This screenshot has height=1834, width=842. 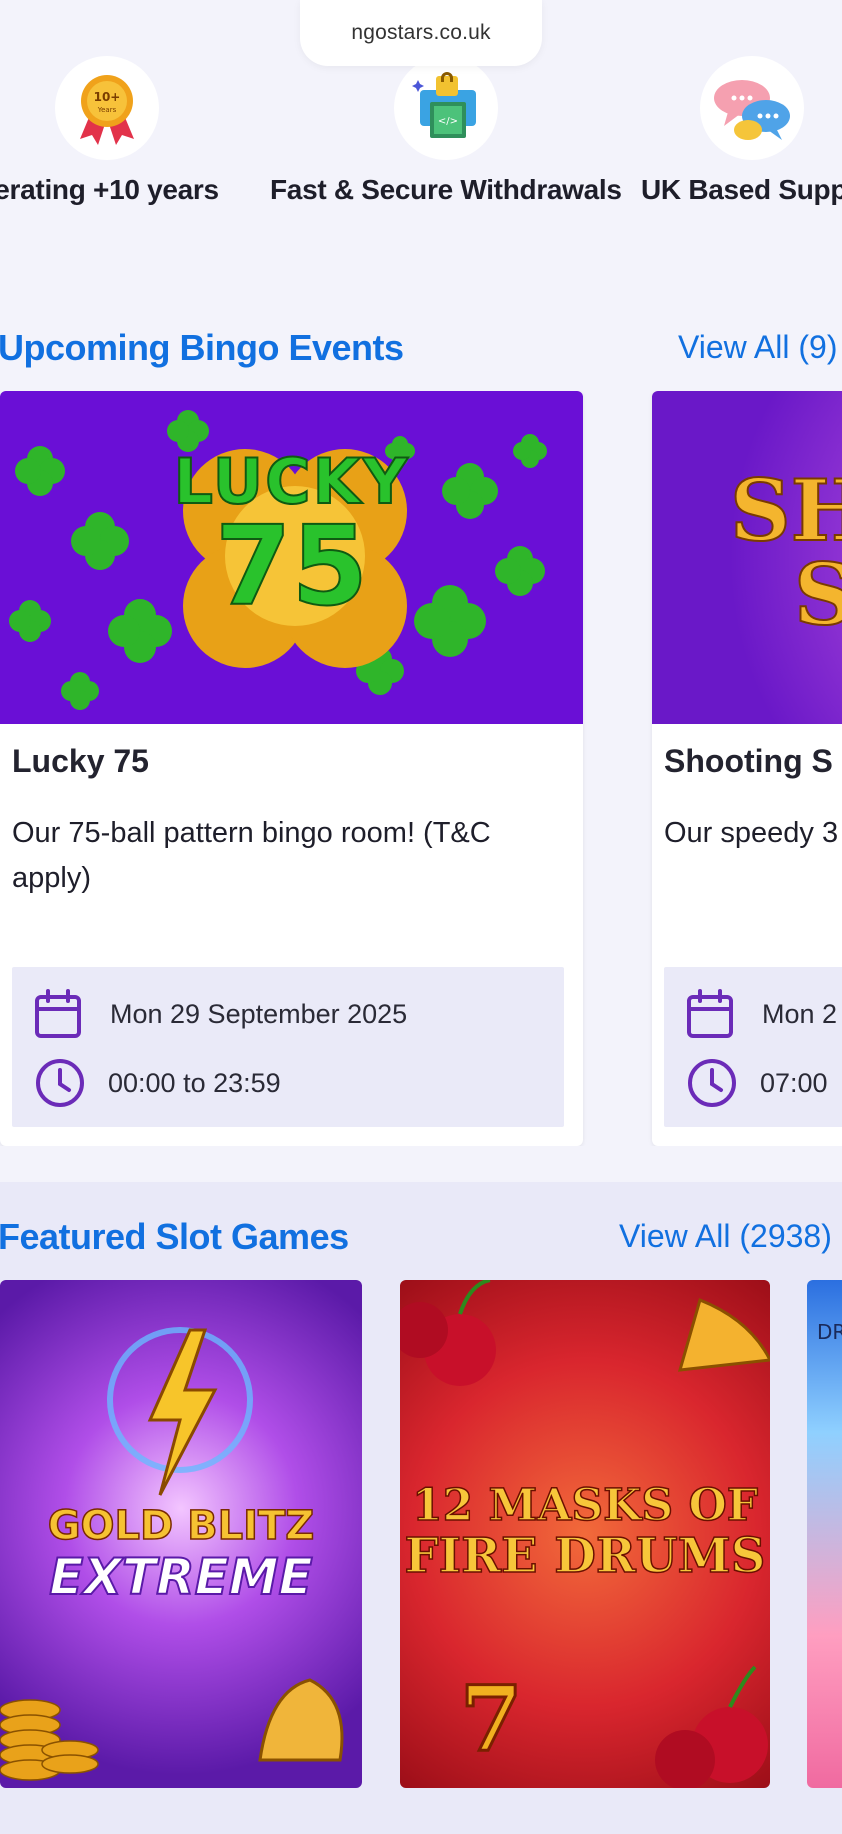 I want to click on slot-game-tile: 7 12 MASKS OF FIRE DRUMS, so click(x=585, y=1534).